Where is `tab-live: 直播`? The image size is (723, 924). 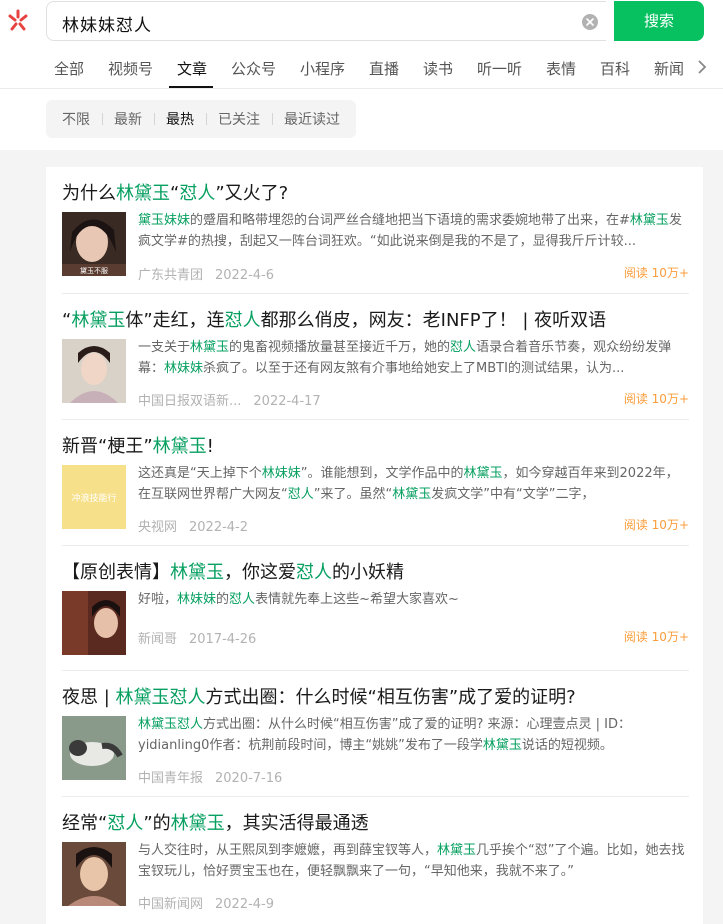
tab-live: 直播 is located at coordinates (384, 68).